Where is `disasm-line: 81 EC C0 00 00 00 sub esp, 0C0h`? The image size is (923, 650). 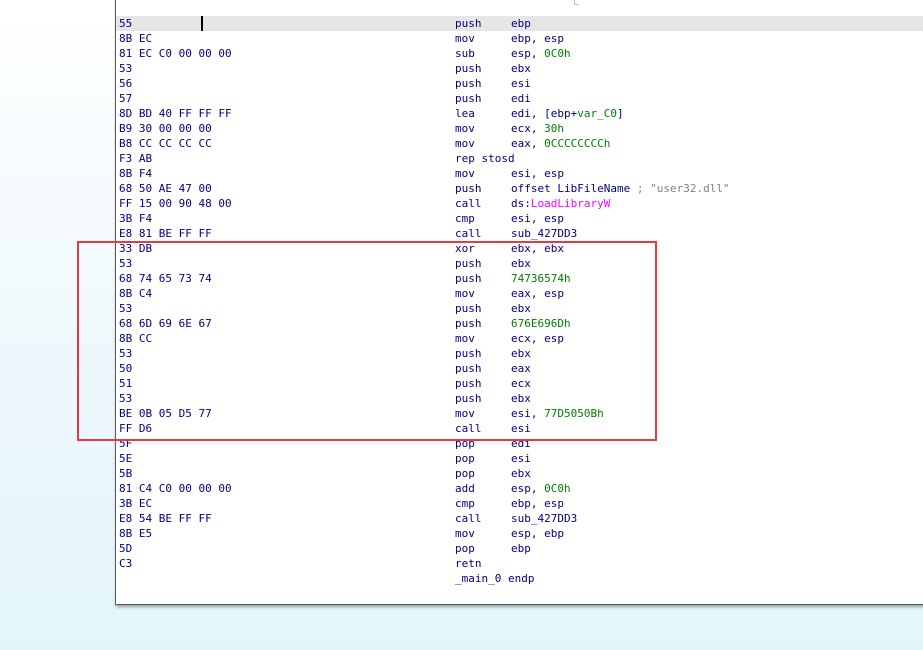
disasm-line: 81 EC C0 00 00 00 sub esp, 0C0h is located at coordinates (519, 53).